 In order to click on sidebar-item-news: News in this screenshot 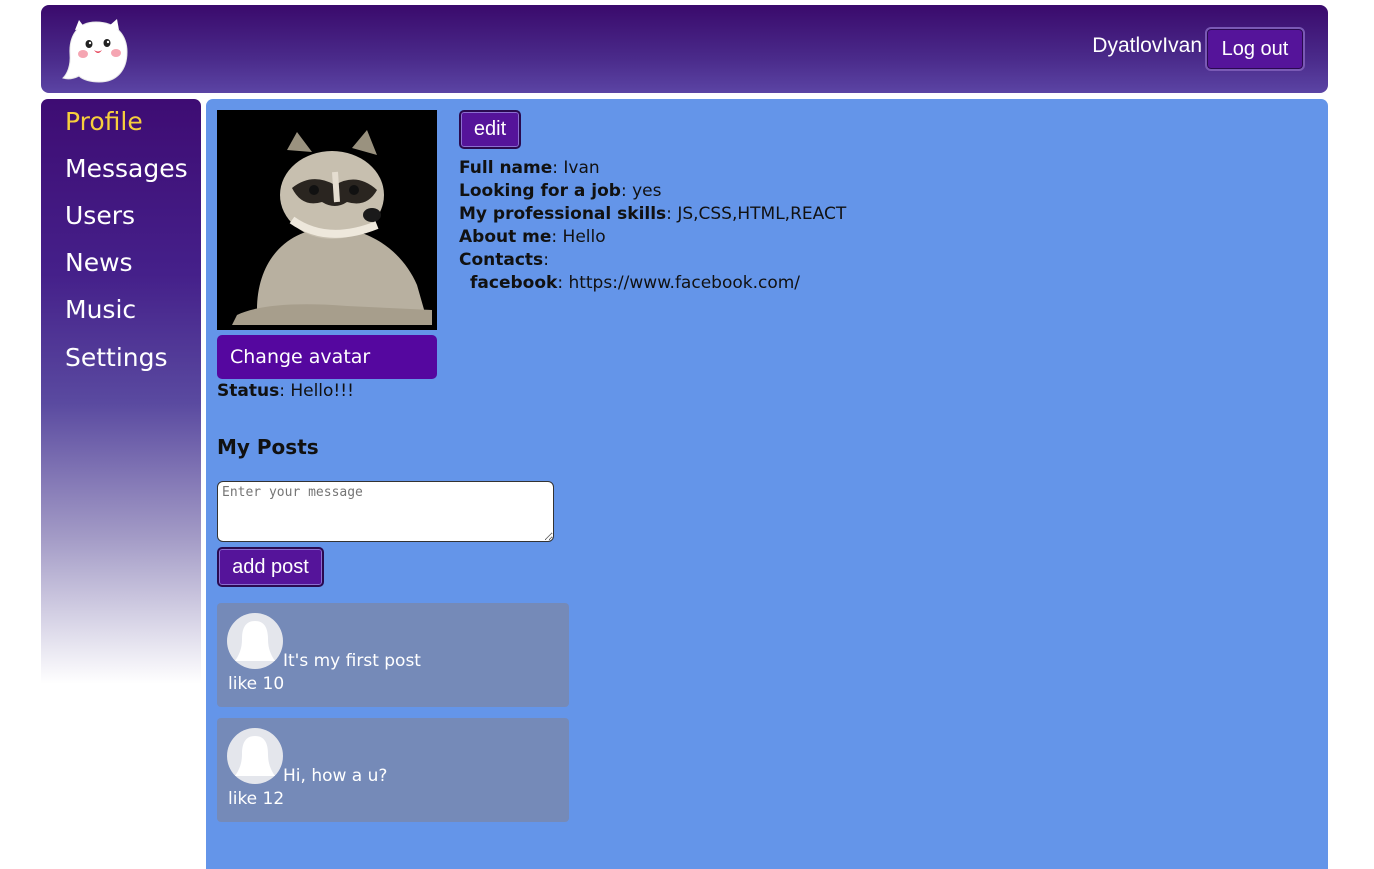, I will do `click(99, 262)`.